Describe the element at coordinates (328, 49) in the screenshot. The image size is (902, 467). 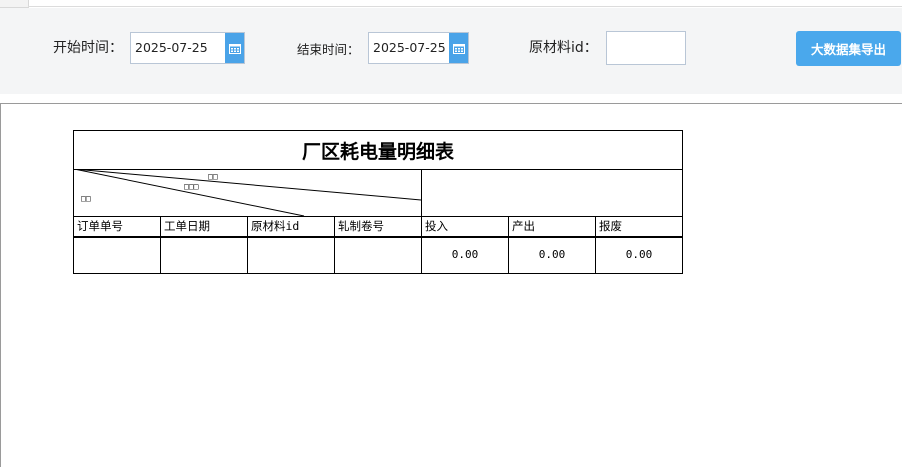
I see `end-time-label: 结束时间：` at that location.